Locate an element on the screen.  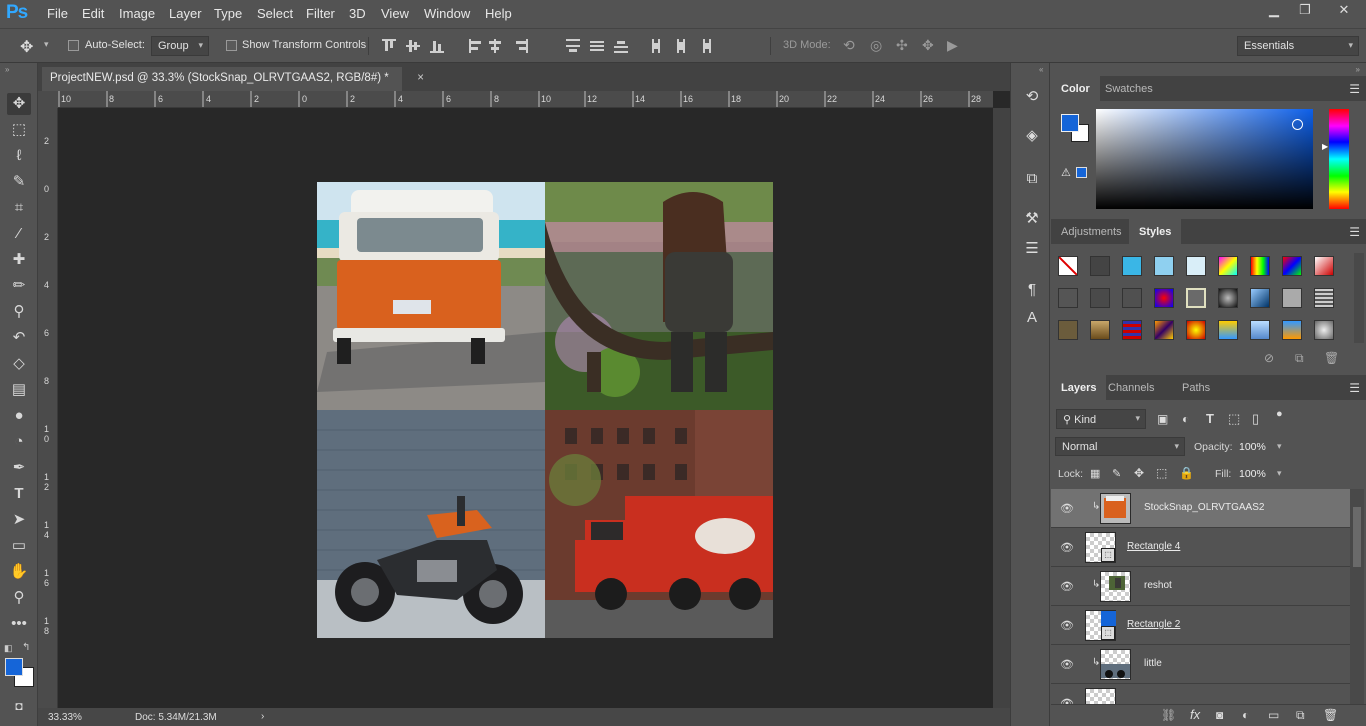
layer-row-little: 👁 ↳ little is located at coordinates (1200, 664).